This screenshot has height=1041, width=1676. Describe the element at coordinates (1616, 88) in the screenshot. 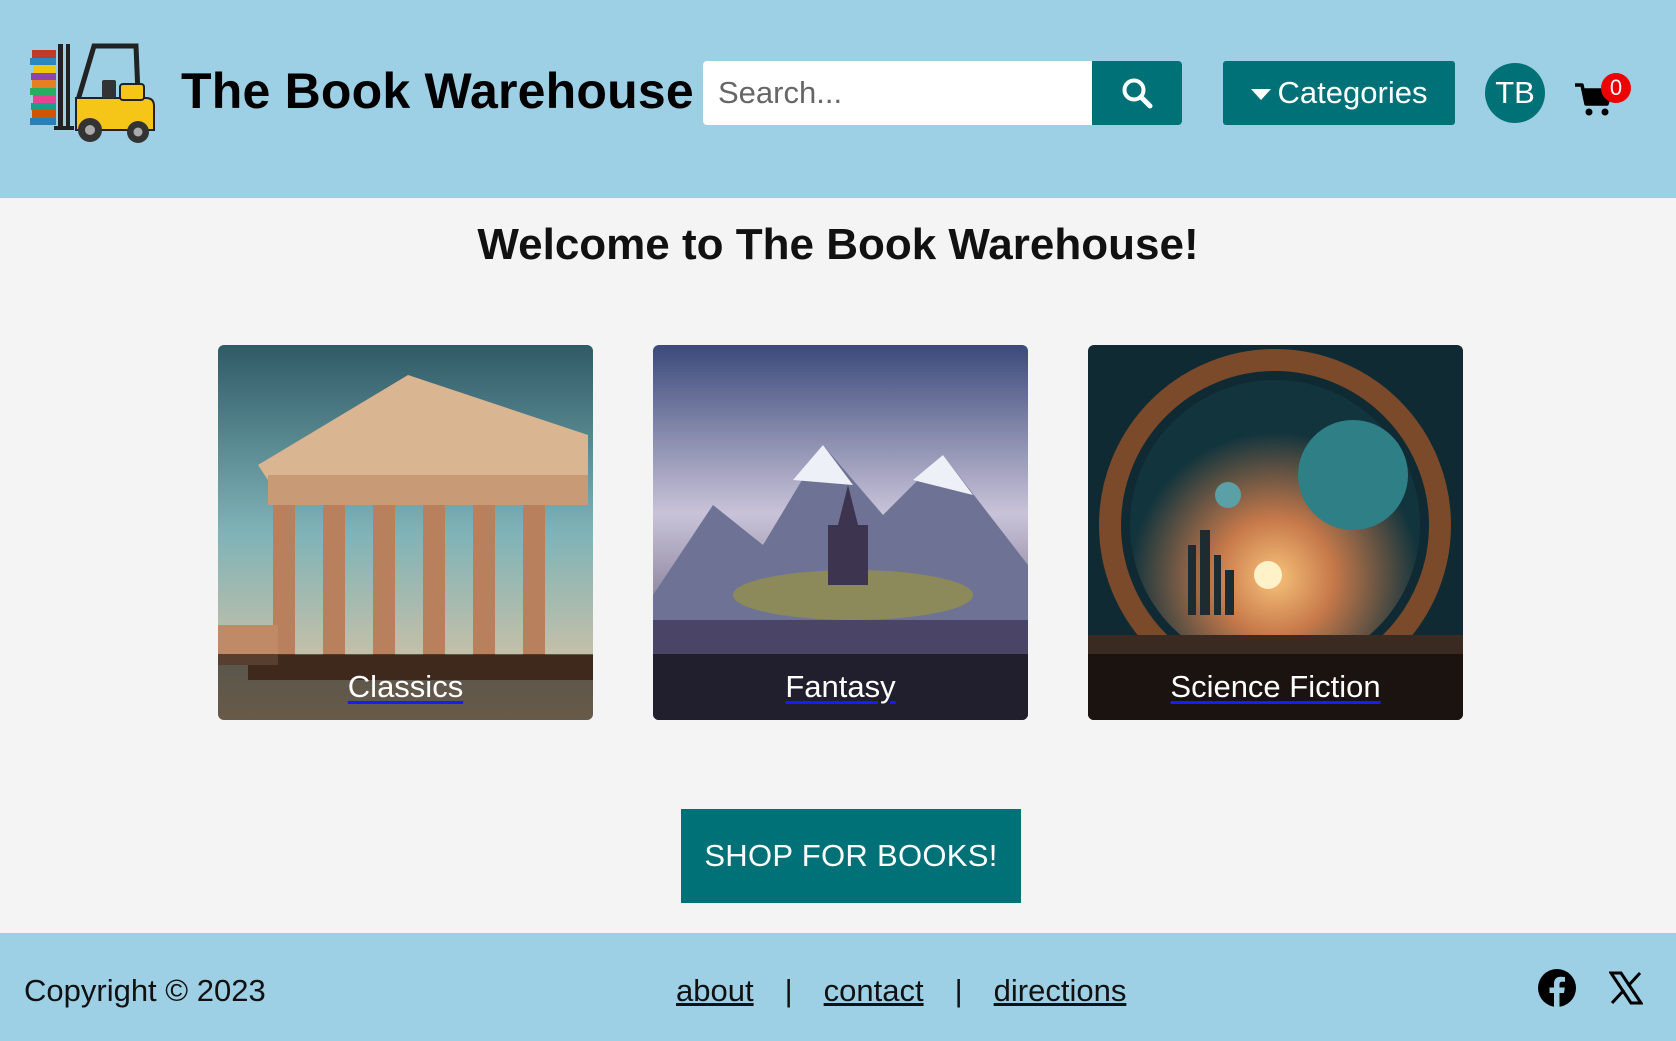

I see `cart-count-badge: 0` at that location.